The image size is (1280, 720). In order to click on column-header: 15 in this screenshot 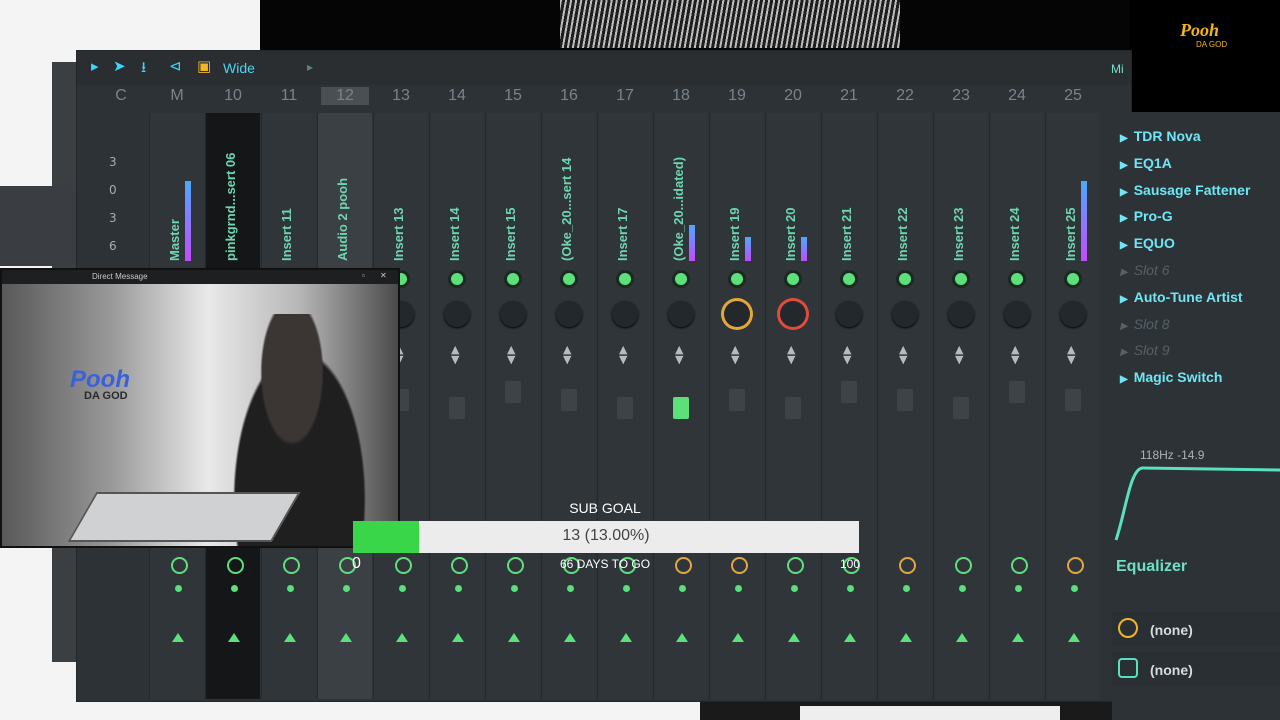, I will do `click(513, 96)`.